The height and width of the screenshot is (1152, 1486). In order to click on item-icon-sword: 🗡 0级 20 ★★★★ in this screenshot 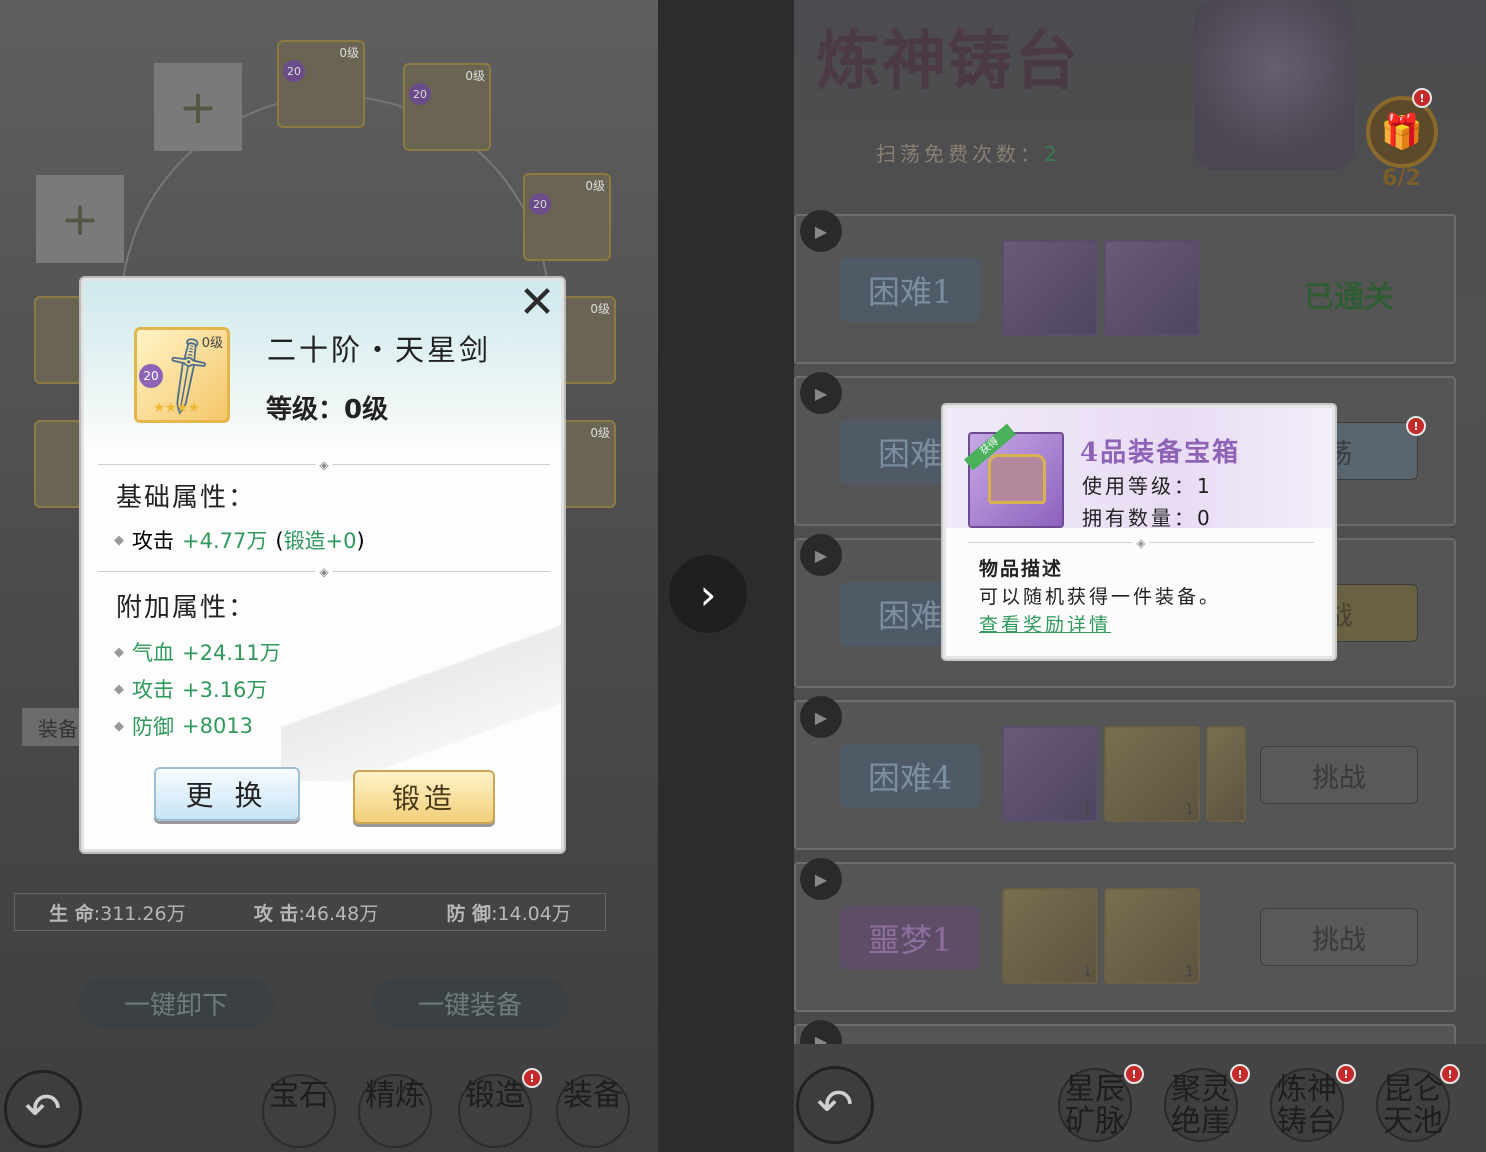, I will do `click(184, 375)`.